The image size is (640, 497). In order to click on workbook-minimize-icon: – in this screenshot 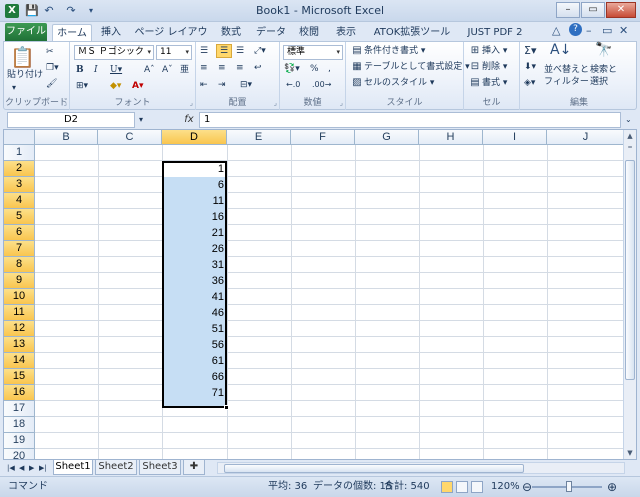, I will do `click(589, 30)`.